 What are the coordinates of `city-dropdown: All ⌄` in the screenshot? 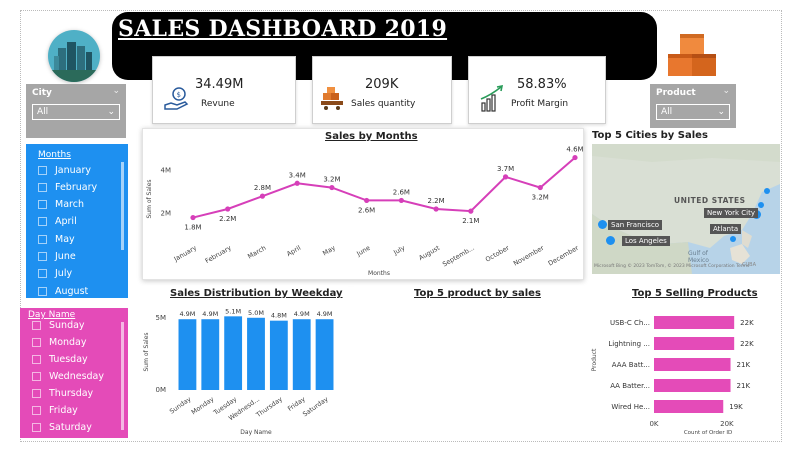 It's located at (76, 112).